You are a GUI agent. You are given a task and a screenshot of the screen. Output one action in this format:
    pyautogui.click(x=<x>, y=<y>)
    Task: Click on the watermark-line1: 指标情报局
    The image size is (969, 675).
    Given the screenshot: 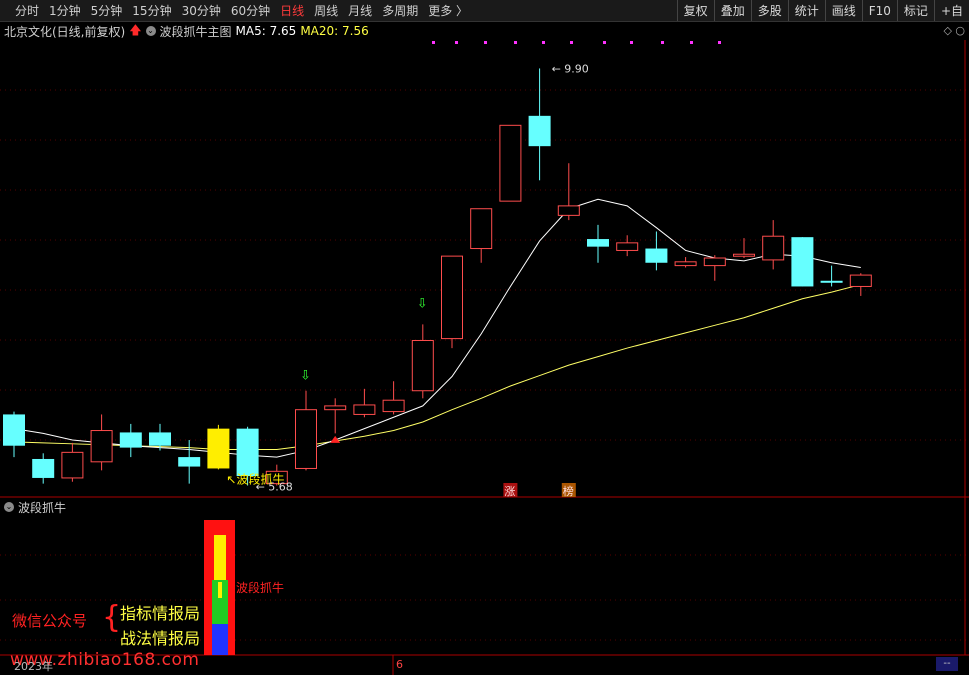 What is the action you would take?
    pyautogui.click(x=160, y=613)
    